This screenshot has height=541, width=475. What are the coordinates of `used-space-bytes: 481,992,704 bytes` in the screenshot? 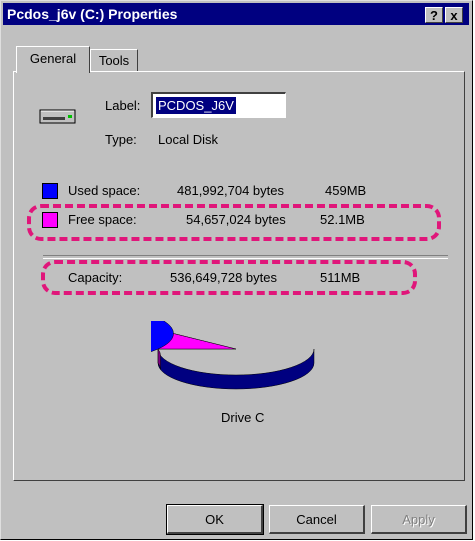 It's located at (230, 190).